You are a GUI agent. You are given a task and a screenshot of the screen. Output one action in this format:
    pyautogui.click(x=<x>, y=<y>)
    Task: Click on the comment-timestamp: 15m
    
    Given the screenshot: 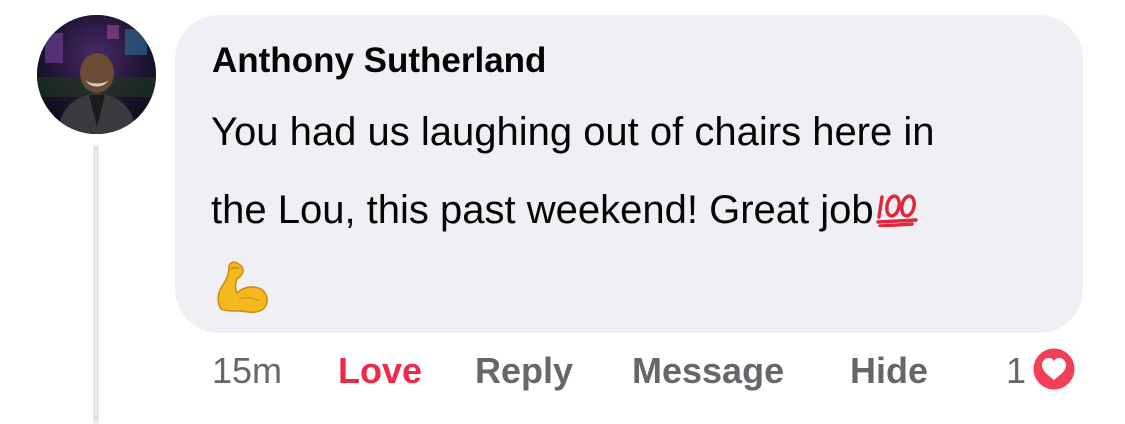 What is the action you would take?
    pyautogui.click(x=247, y=371)
    